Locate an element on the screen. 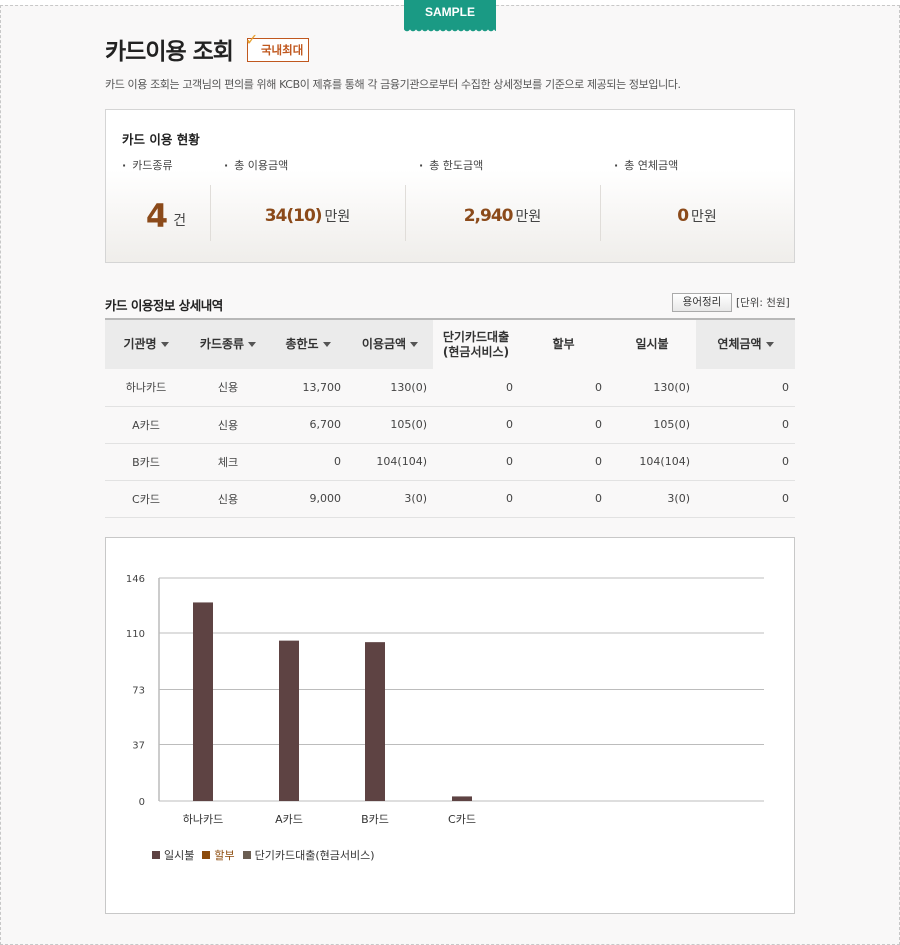 The width and height of the screenshot is (900, 945). legend-label: 할부 is located at coordinates (224, 855).